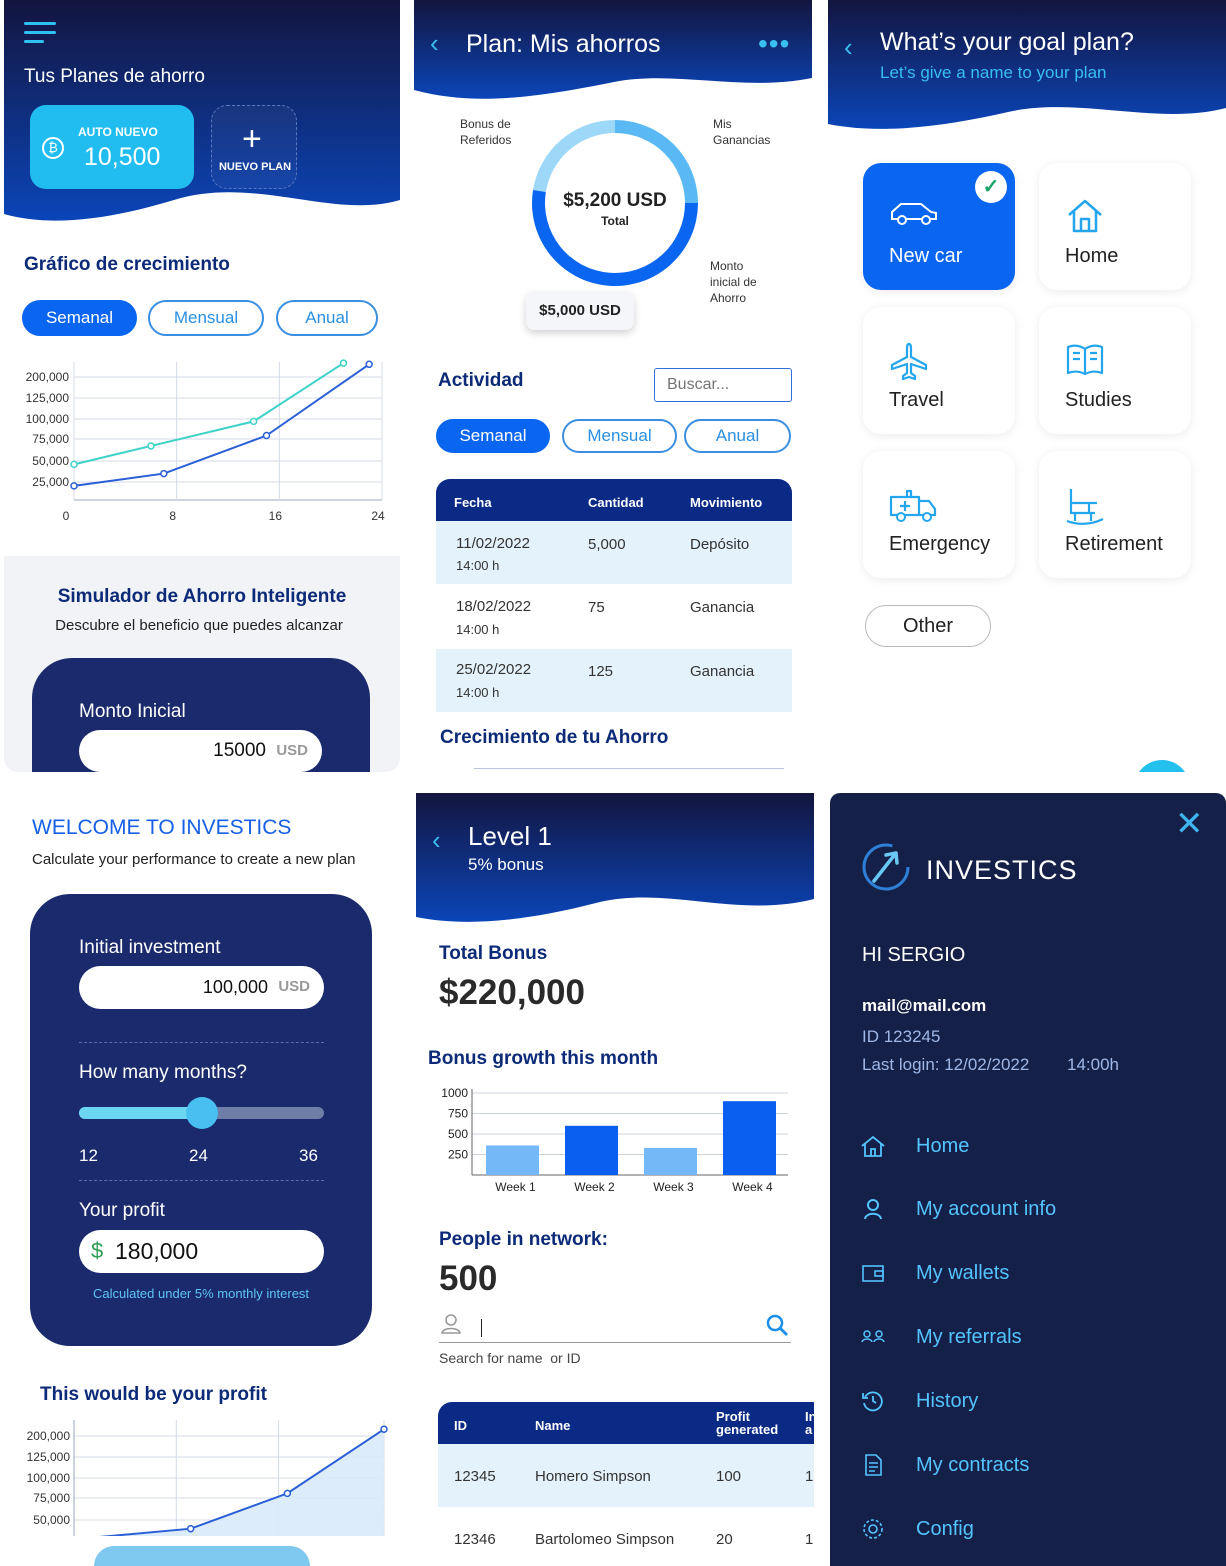 The image size is (1226, 1566). Describe the element at coordinates (723, 385) in the screenshot. I see `search-input` at that location.